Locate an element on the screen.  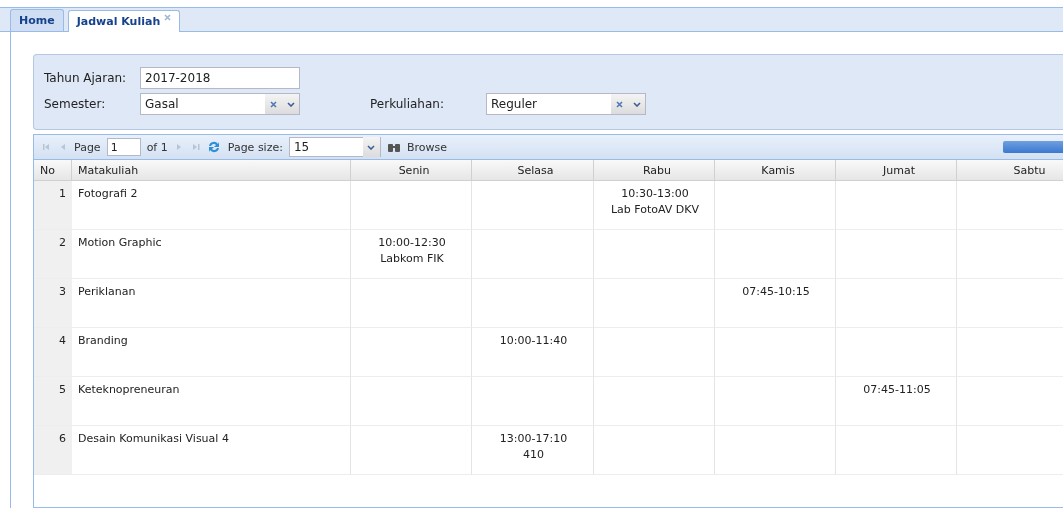
table-cell: 10:00-12:30 Labkom FIK is located at coordinates (411, 254).